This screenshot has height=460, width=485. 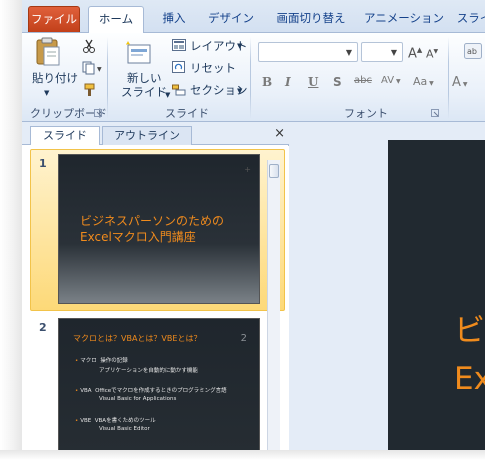 I want to click on font-color-button: A ▼, so click(x=459, y=82).